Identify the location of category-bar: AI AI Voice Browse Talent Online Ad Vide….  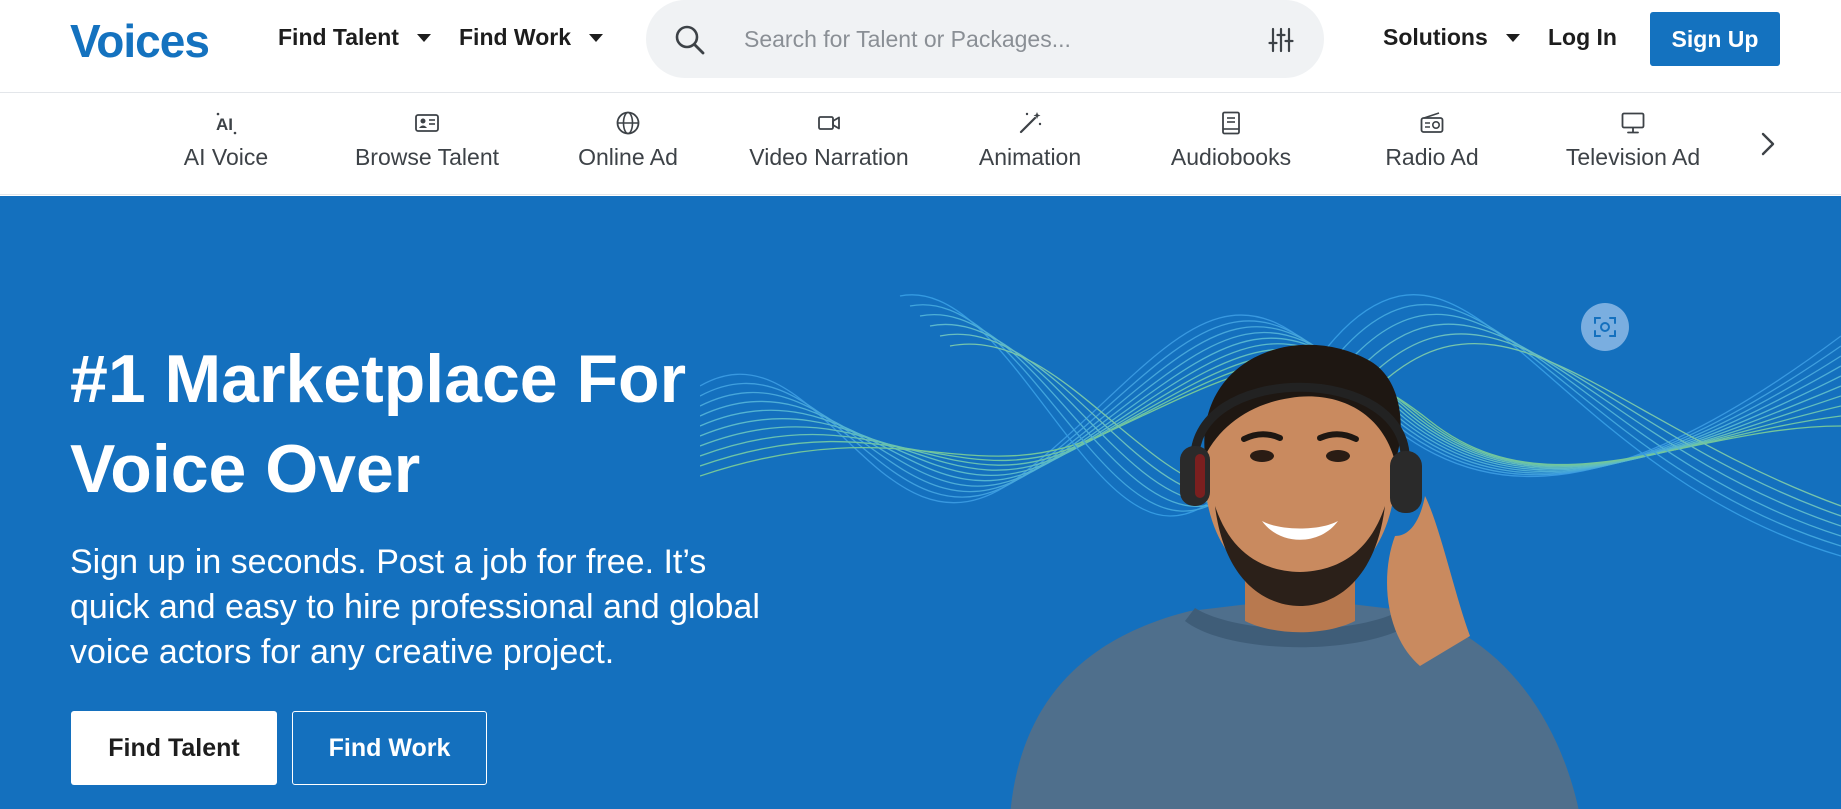
(920, 144).